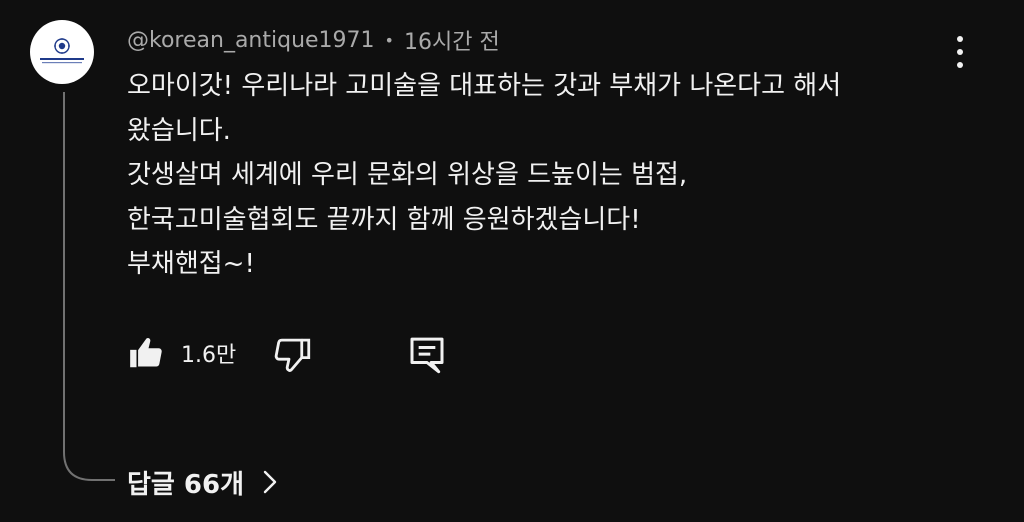 The height and width of the screenshot is (522, 1024). Describe the element at coordinates (270, 482) in the screenshot. I see `chevron-right-icon` at that location.